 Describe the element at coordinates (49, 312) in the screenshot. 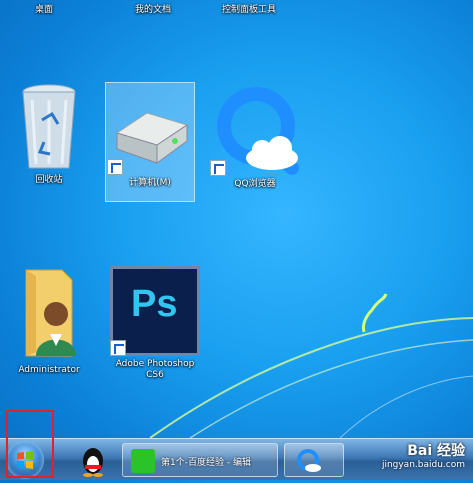

I see `user-folder-icon` at that location.